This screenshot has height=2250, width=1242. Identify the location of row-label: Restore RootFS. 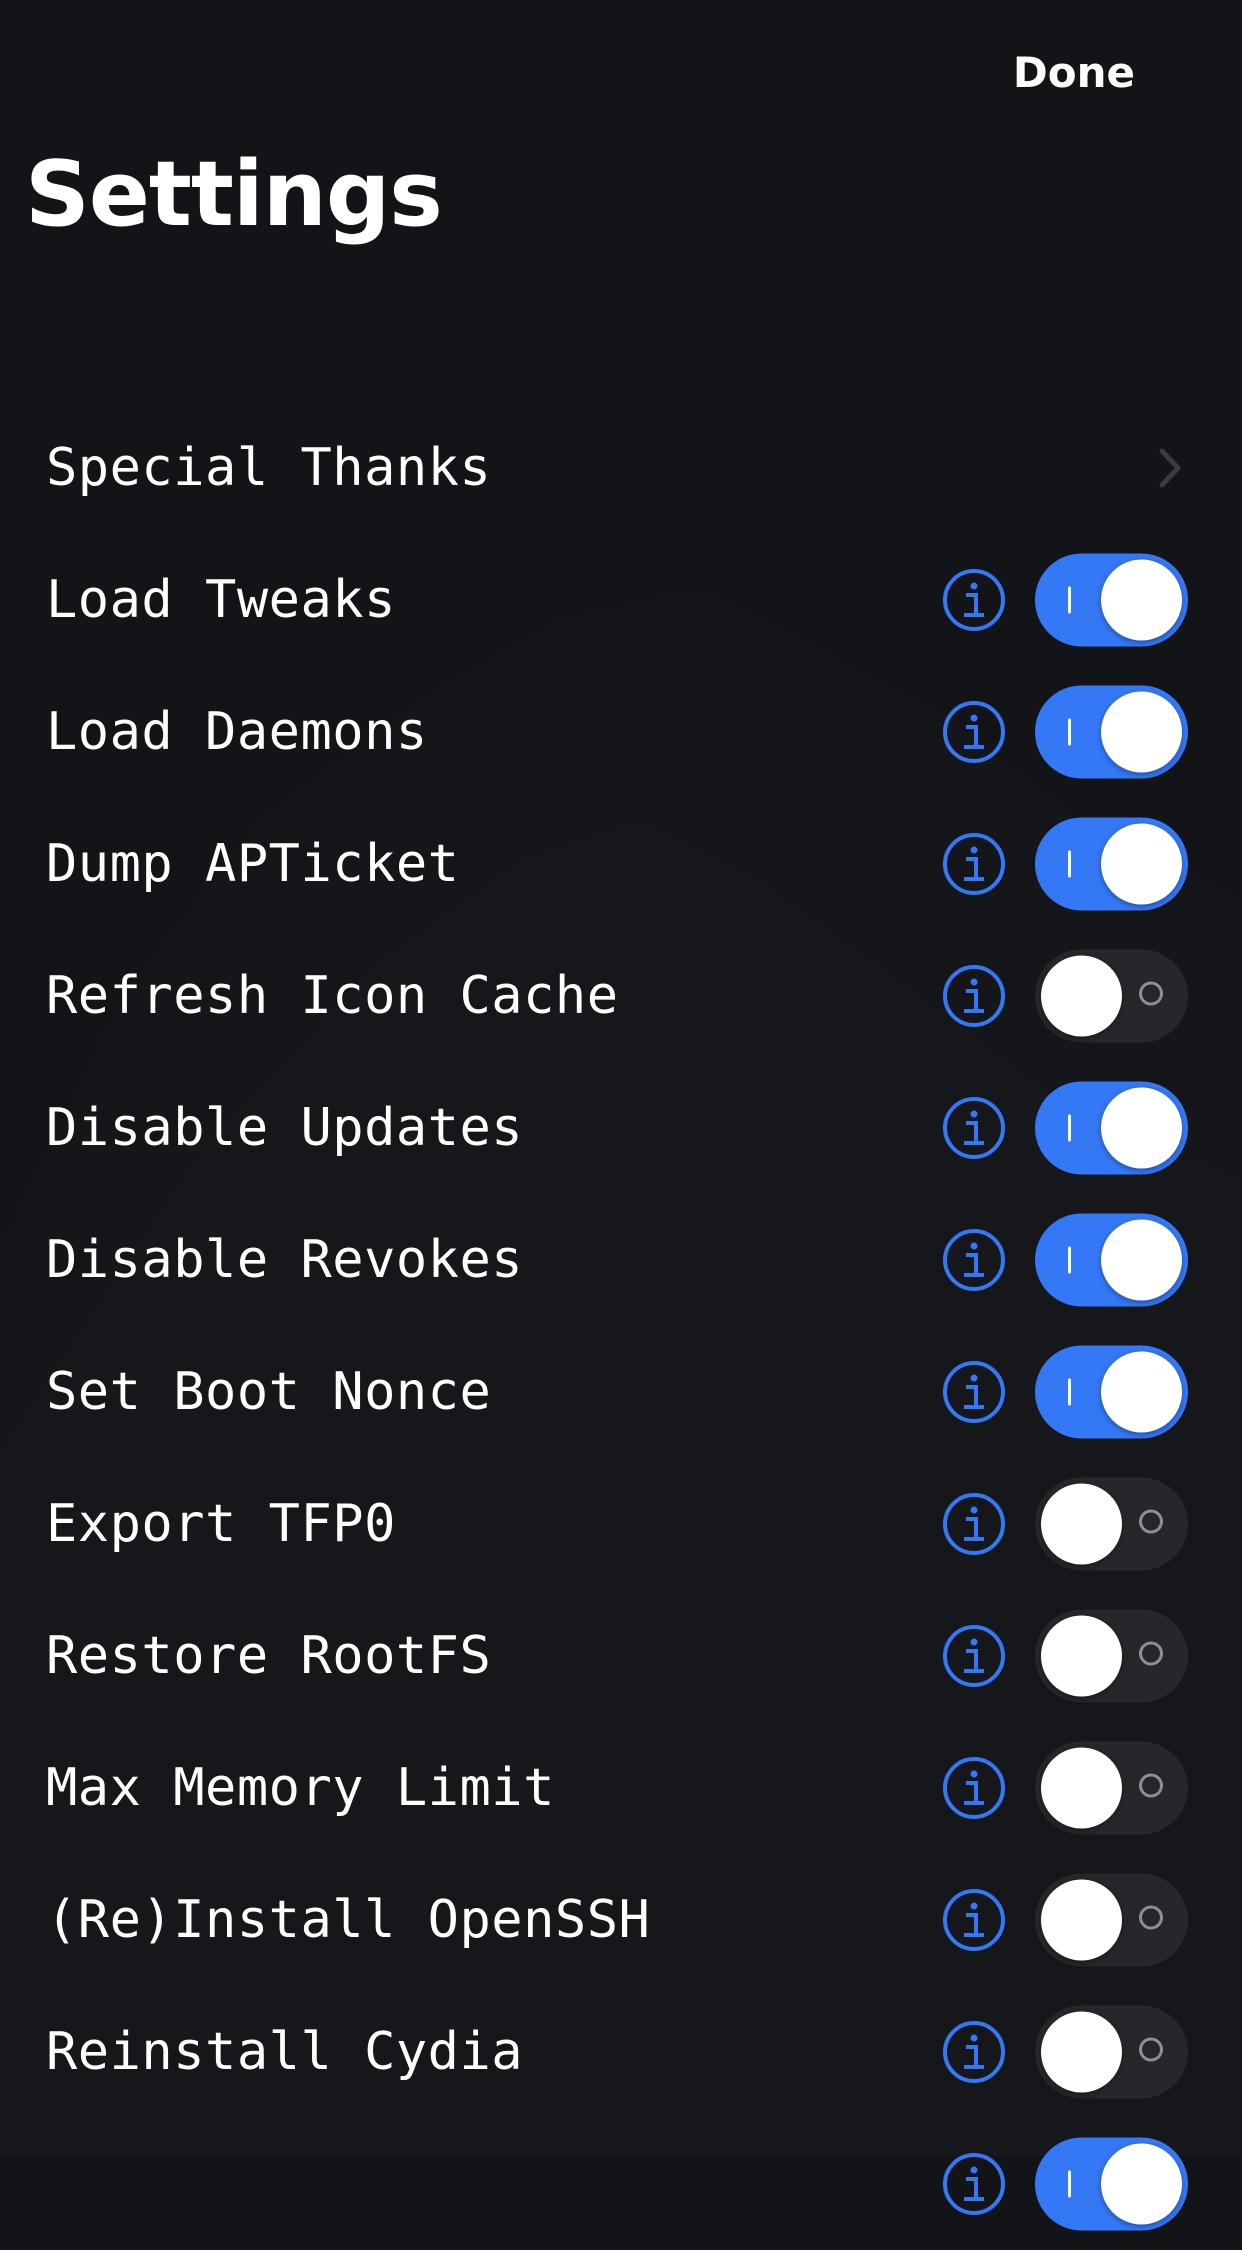
(269, 1656).